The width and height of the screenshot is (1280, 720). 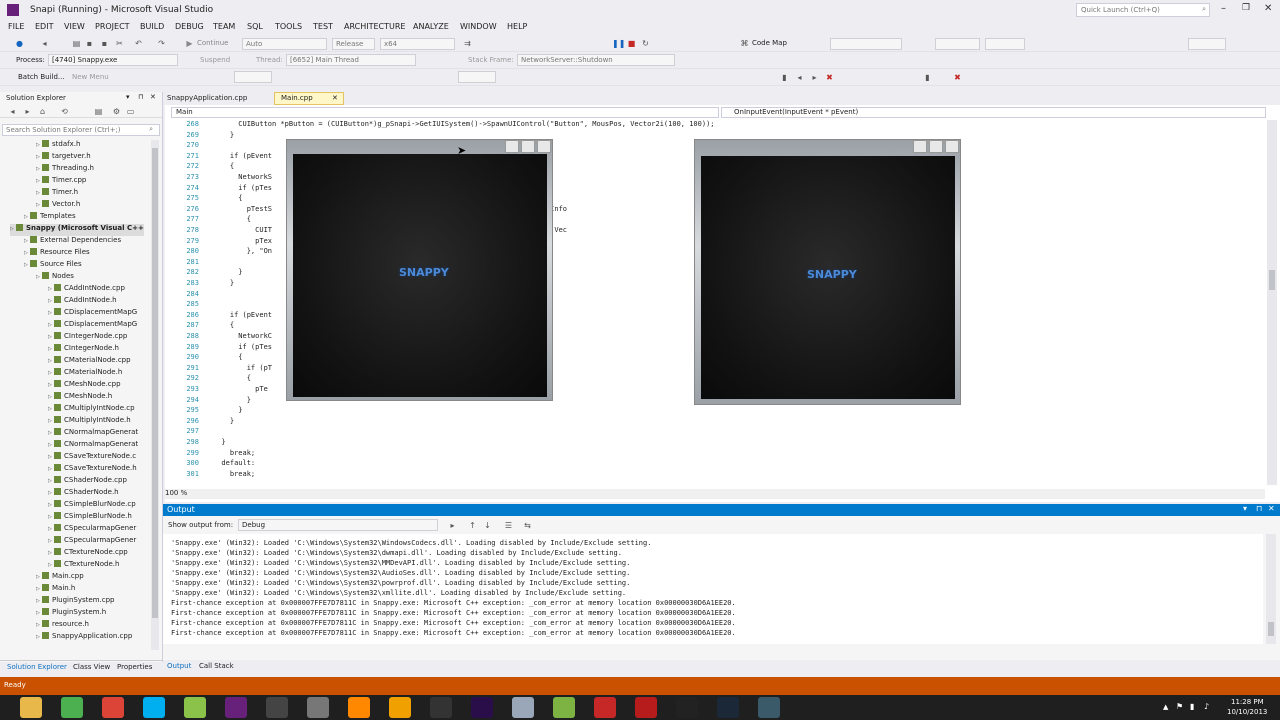 What do you see at coordinates (564, 707) in the screenshot?
I see `chat-icon` at bounding box center [564, 707].